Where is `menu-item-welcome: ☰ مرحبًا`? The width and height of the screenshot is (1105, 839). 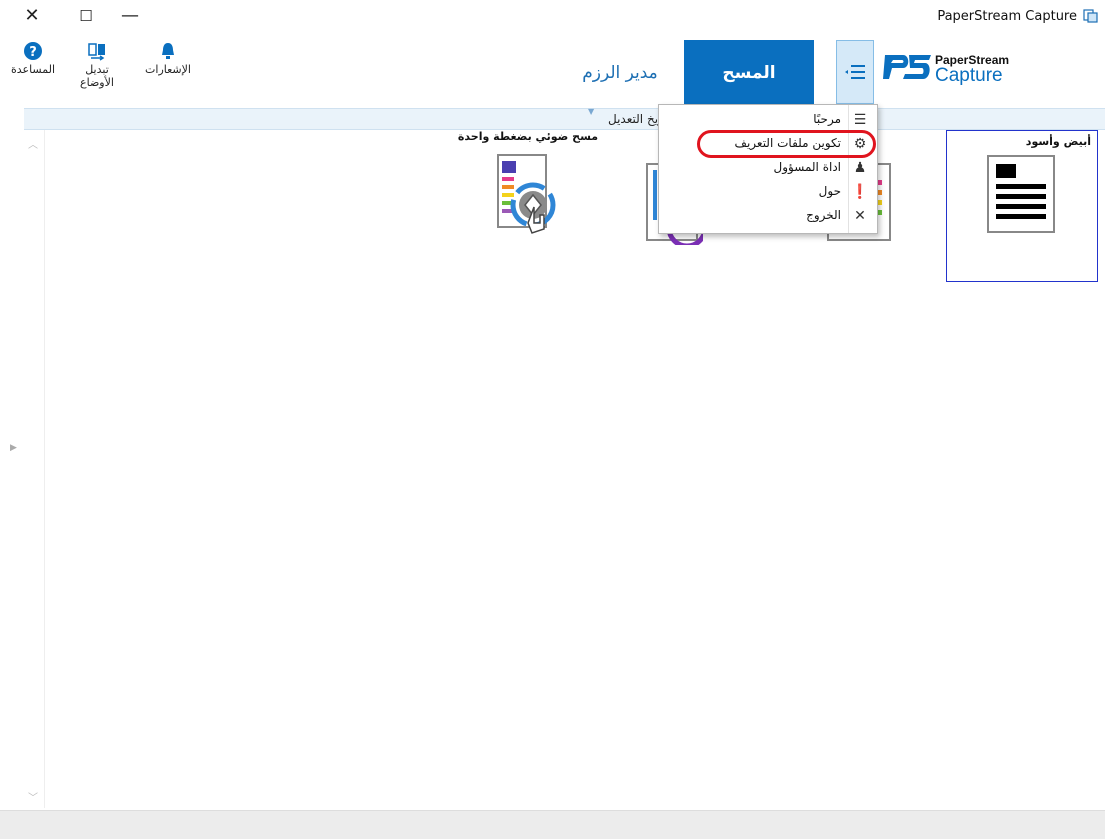 menu-item-welcome: ☰ مرحبًا is located at coordinates (767, 120).